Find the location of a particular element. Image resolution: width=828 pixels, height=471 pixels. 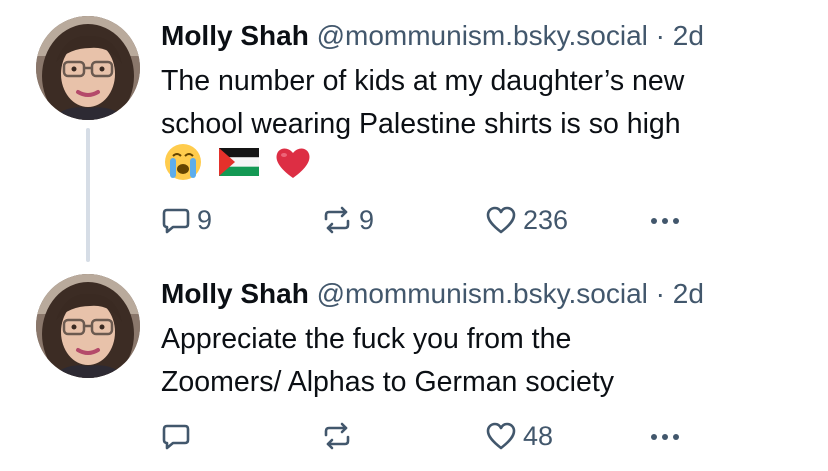

repost-count: 9 is located at coordinates (367, 220).